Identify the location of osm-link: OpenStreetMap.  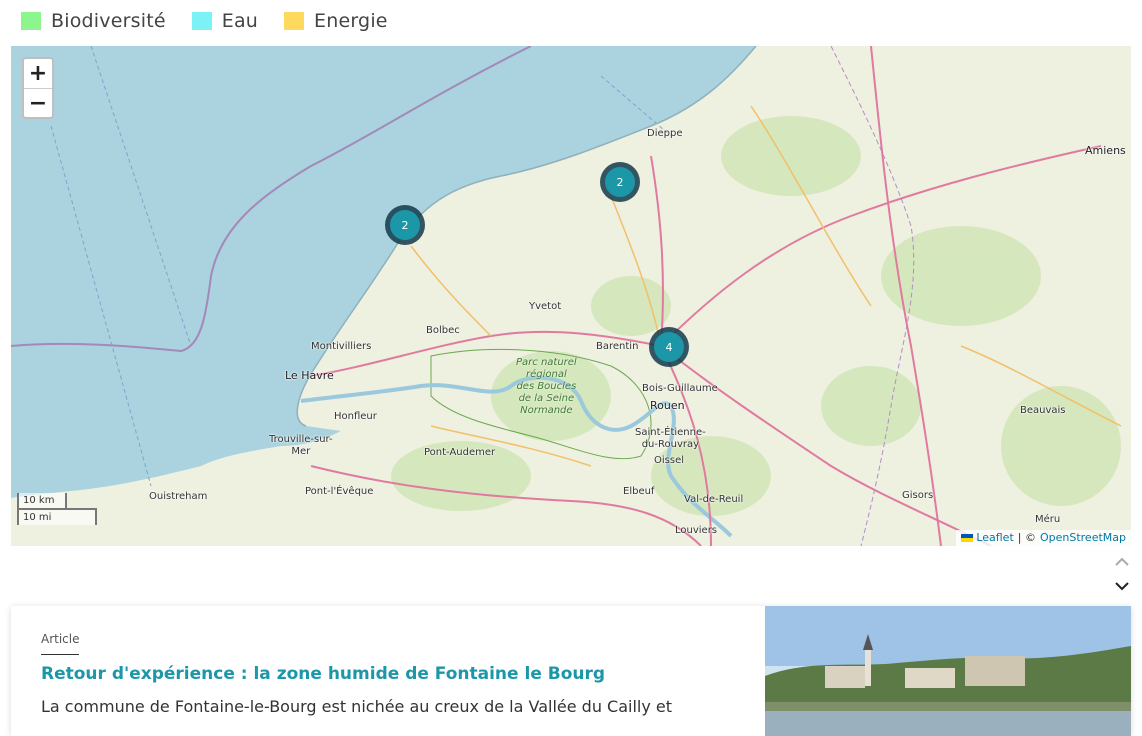
(1083, 538).